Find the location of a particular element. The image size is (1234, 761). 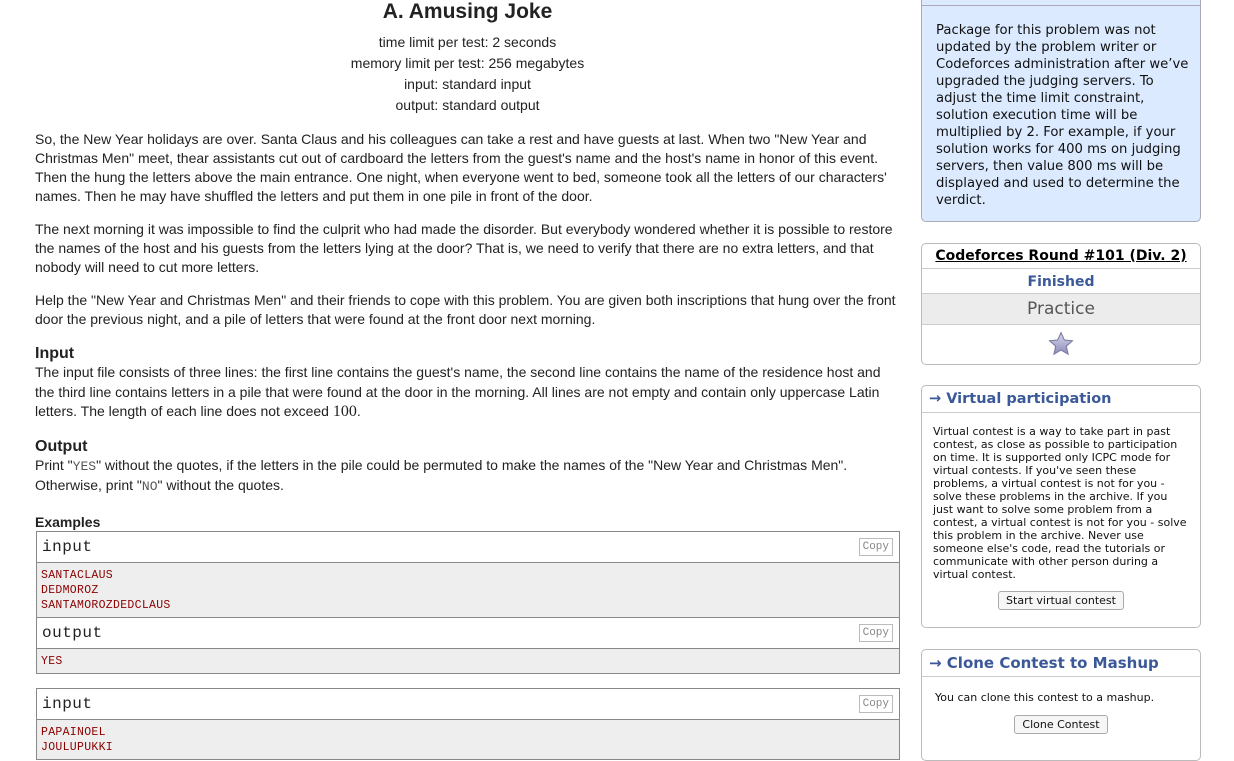

input-file: input: standard input is located at coordinates (467, 84).